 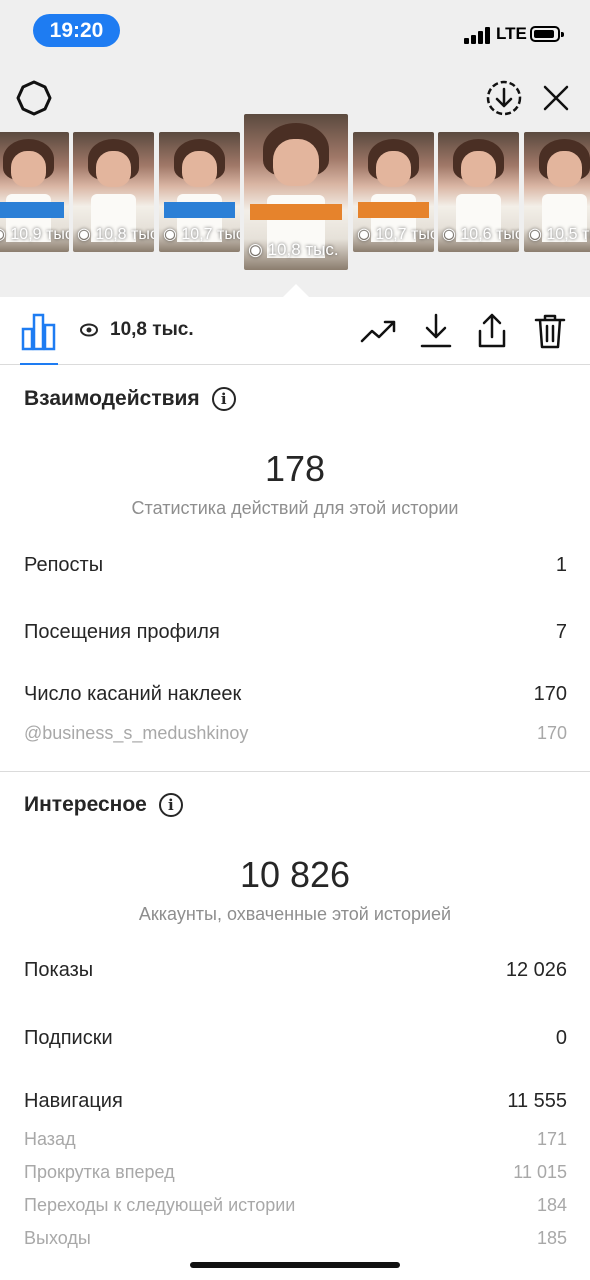 What do you see at coordinates (122, 632) in the screenshot?
I see `stat-label: Посещения профиля` at bounding box center [122, 632].